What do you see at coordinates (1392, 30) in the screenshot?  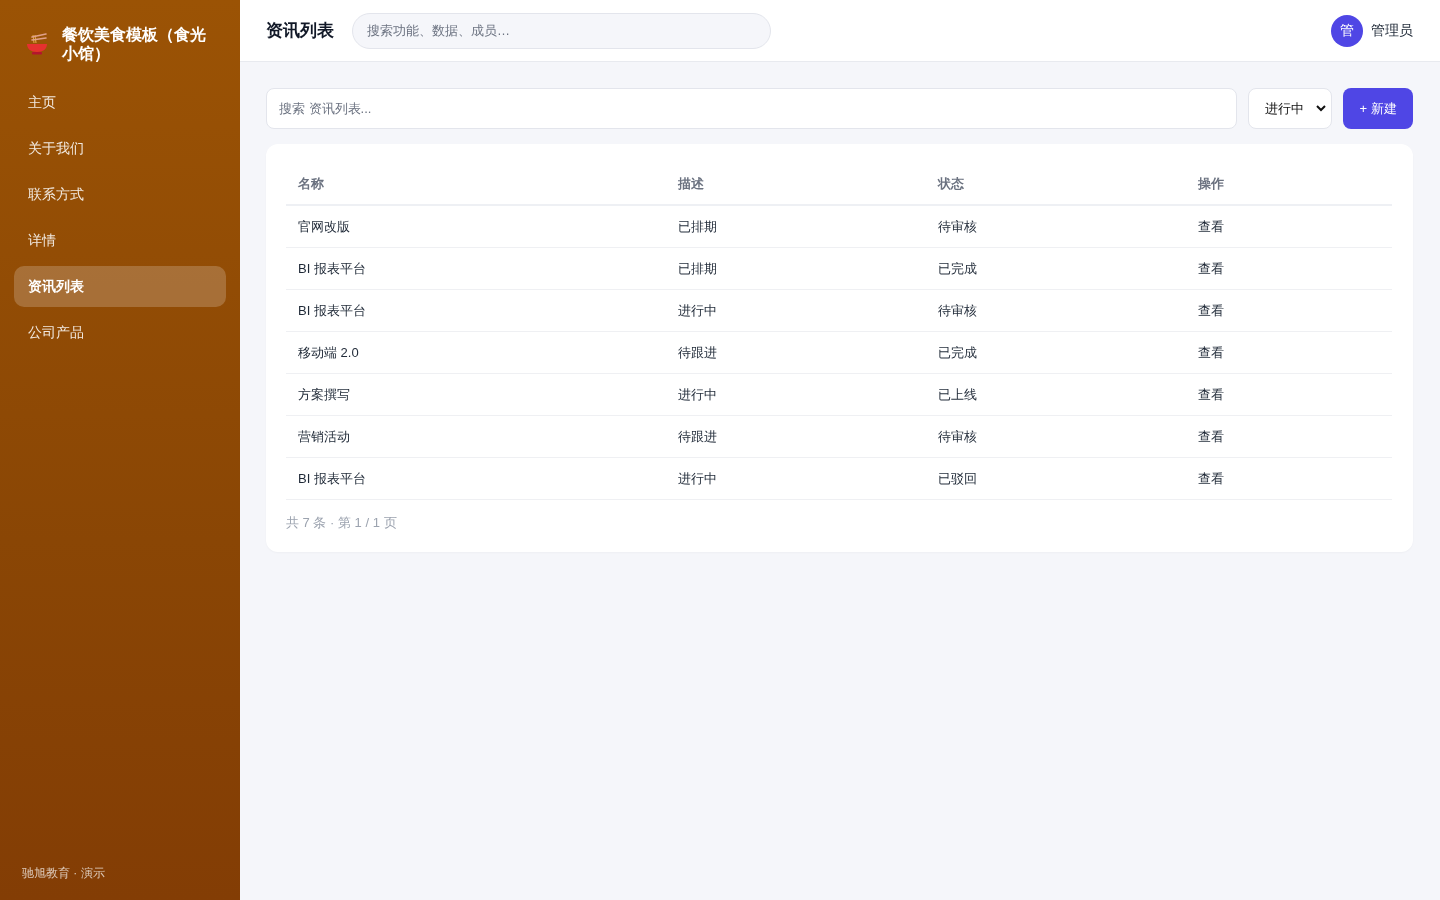 I see `user-name: 管理员` at bounding box center [1392, 30].